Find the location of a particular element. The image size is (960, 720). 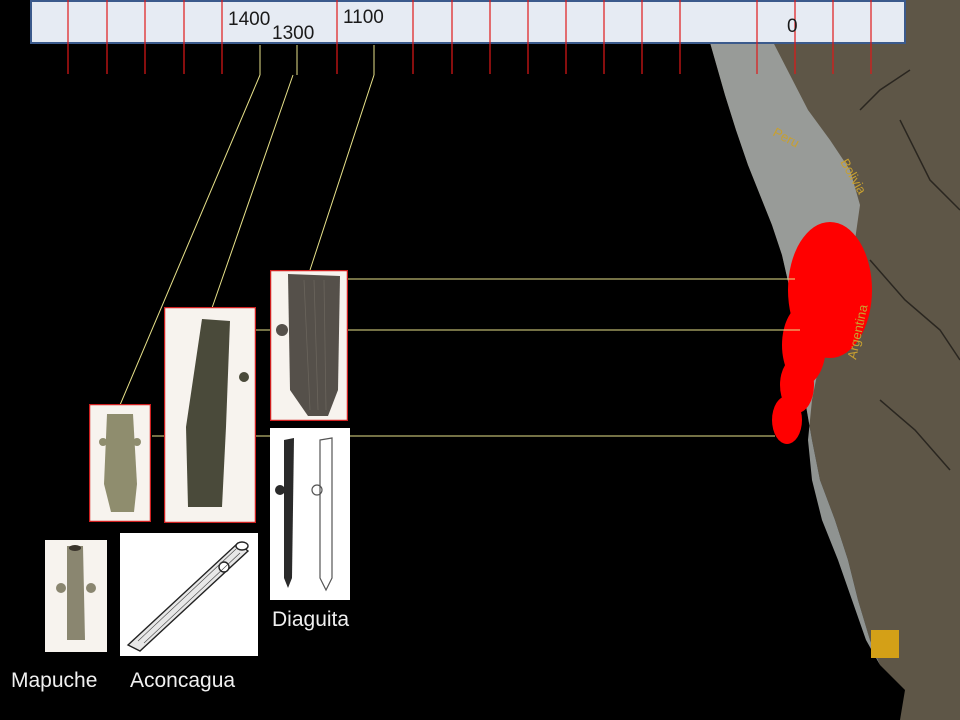

timeline-label-1400: 1400 is located at coordinates (249, 19).